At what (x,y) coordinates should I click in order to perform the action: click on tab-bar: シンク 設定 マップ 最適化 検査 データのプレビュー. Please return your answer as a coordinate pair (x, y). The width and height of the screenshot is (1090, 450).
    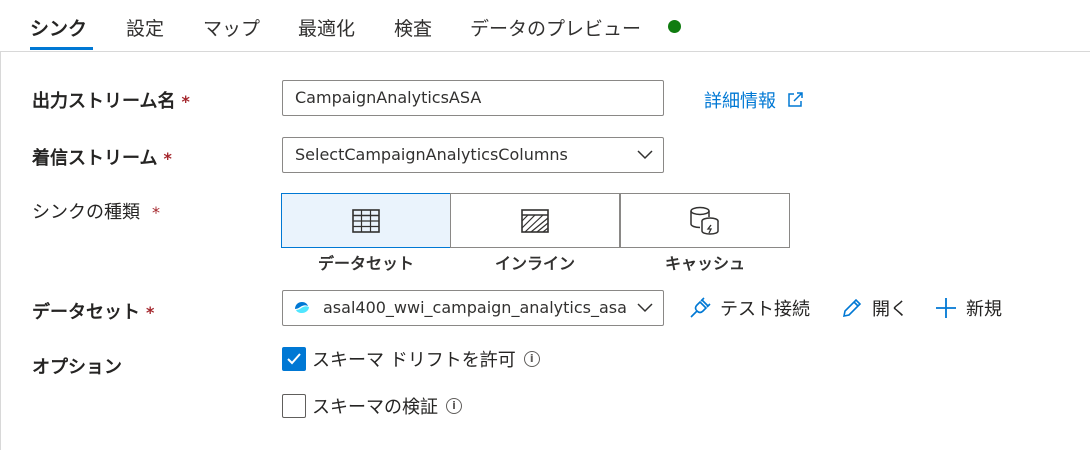
    Looking at the image, I should click on (545, 26).